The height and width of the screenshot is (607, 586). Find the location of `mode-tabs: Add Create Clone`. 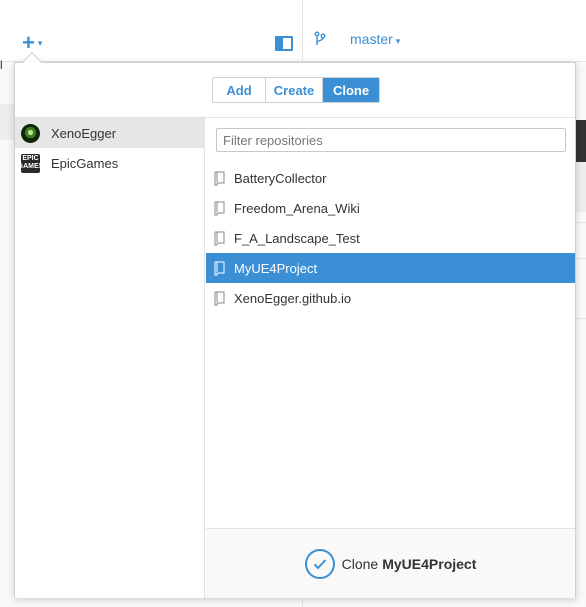

mode-tabs: Add Create Clone is located at coordinates (296, 90).